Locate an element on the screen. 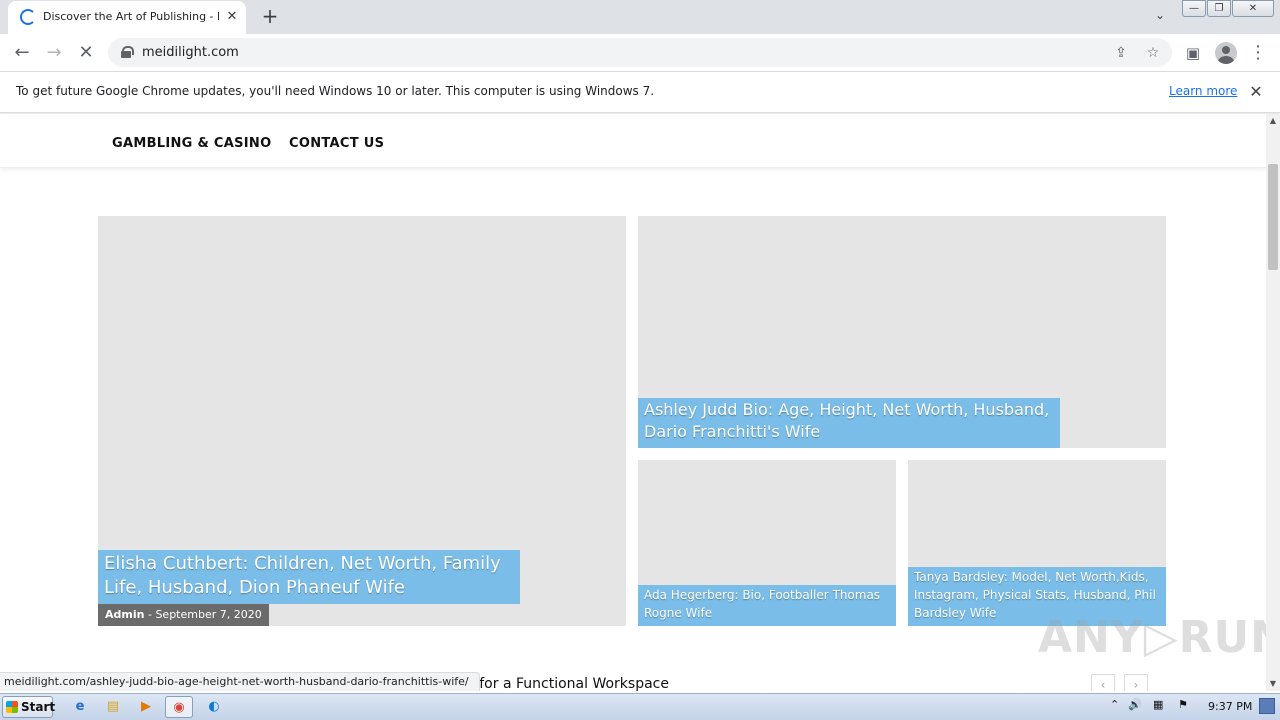 The width and height of the screenshot is (1280, 720). chrome-menu-icon: ⋮ is located at coordinates (1258, 53).